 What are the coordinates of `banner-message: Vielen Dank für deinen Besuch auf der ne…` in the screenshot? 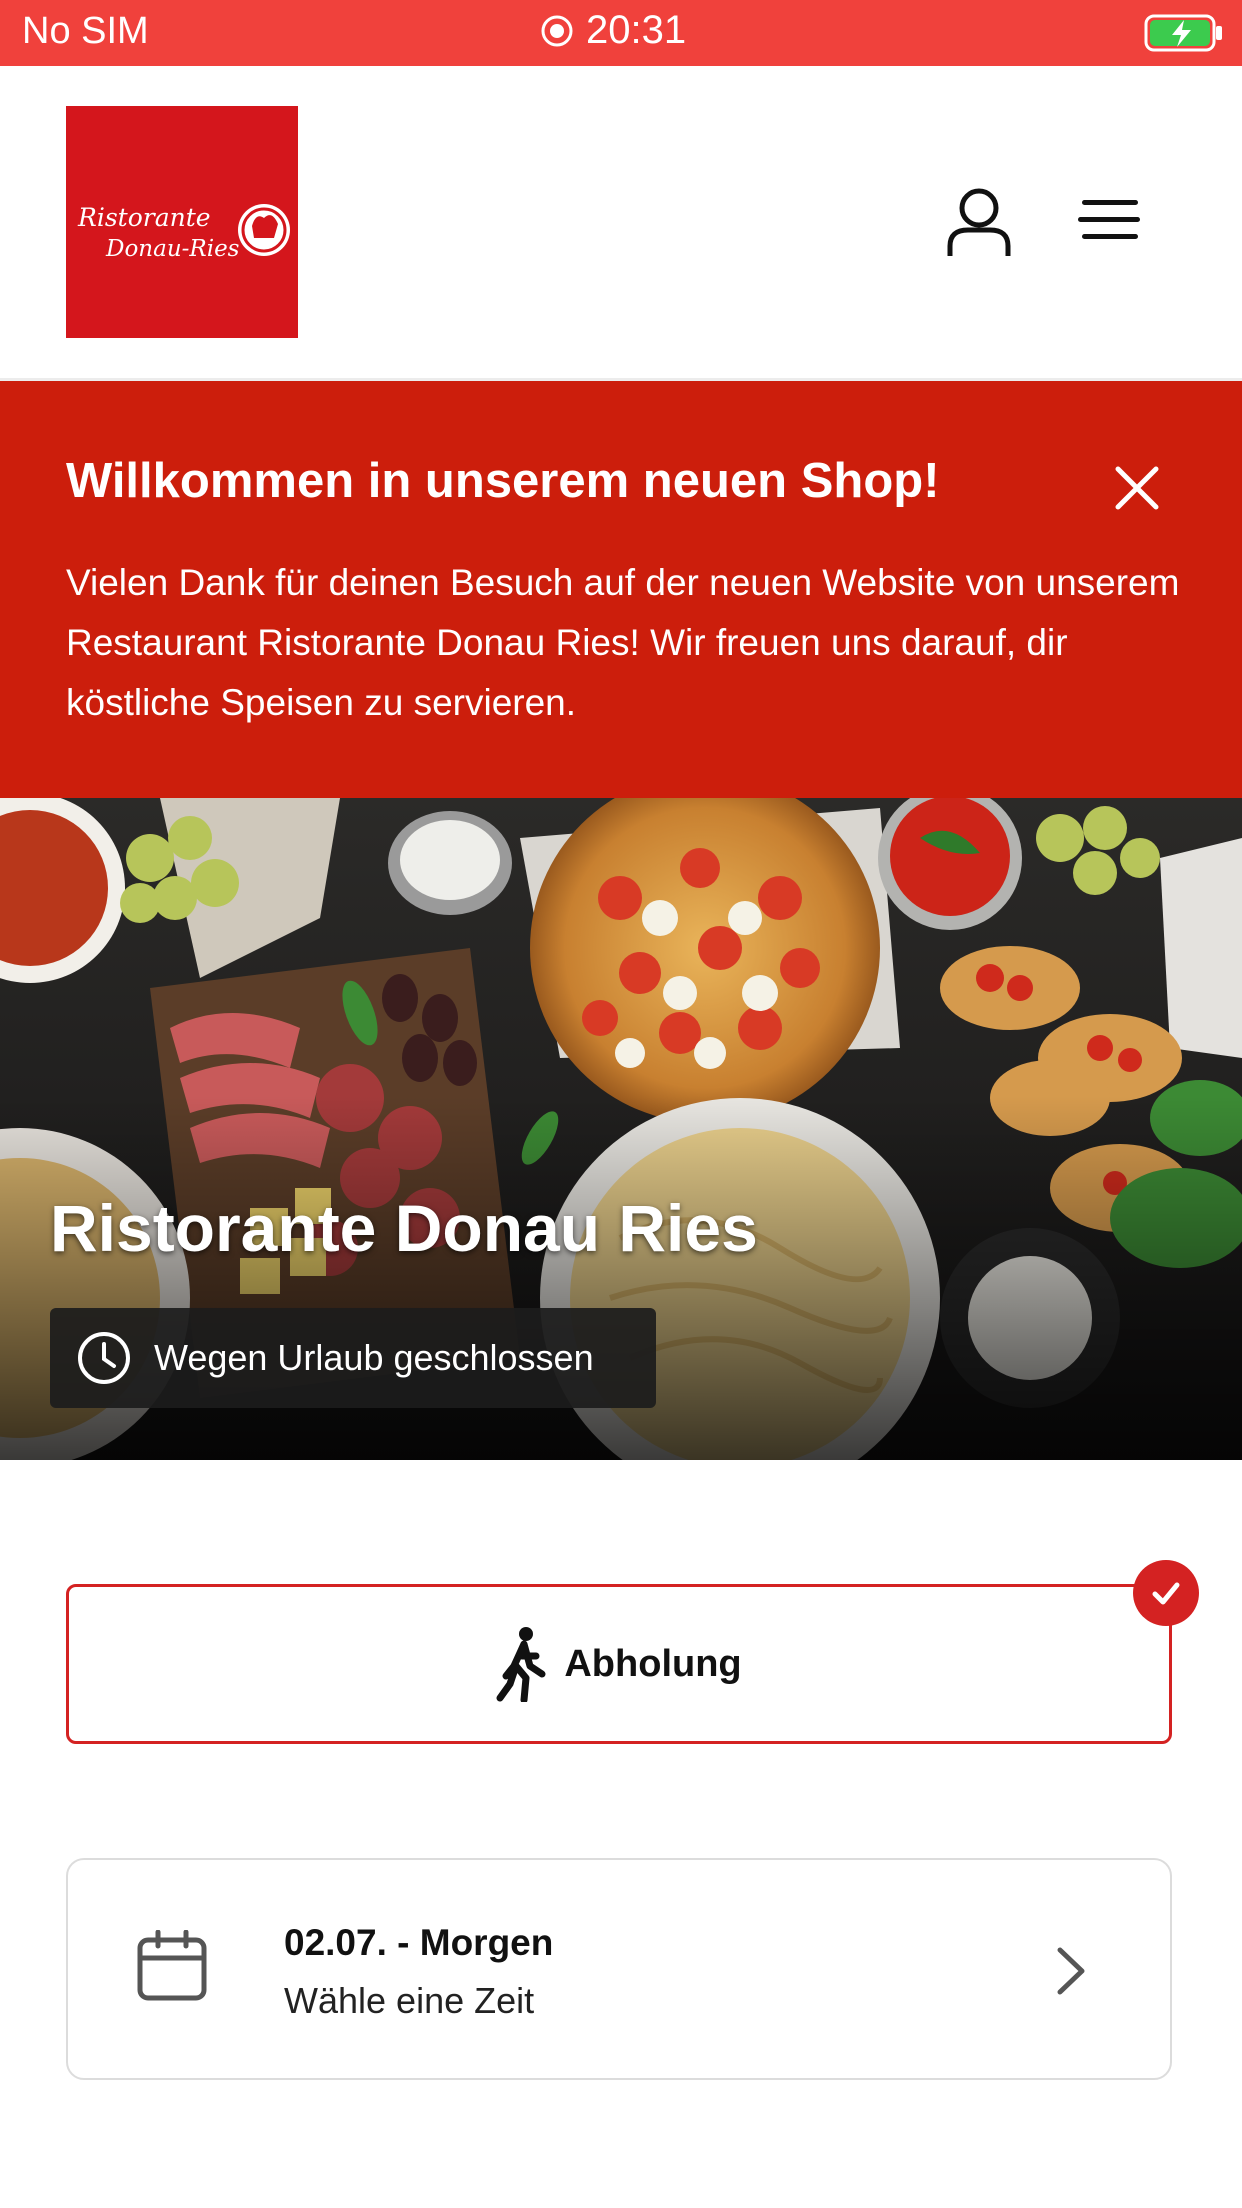 It's located at (623, 642).